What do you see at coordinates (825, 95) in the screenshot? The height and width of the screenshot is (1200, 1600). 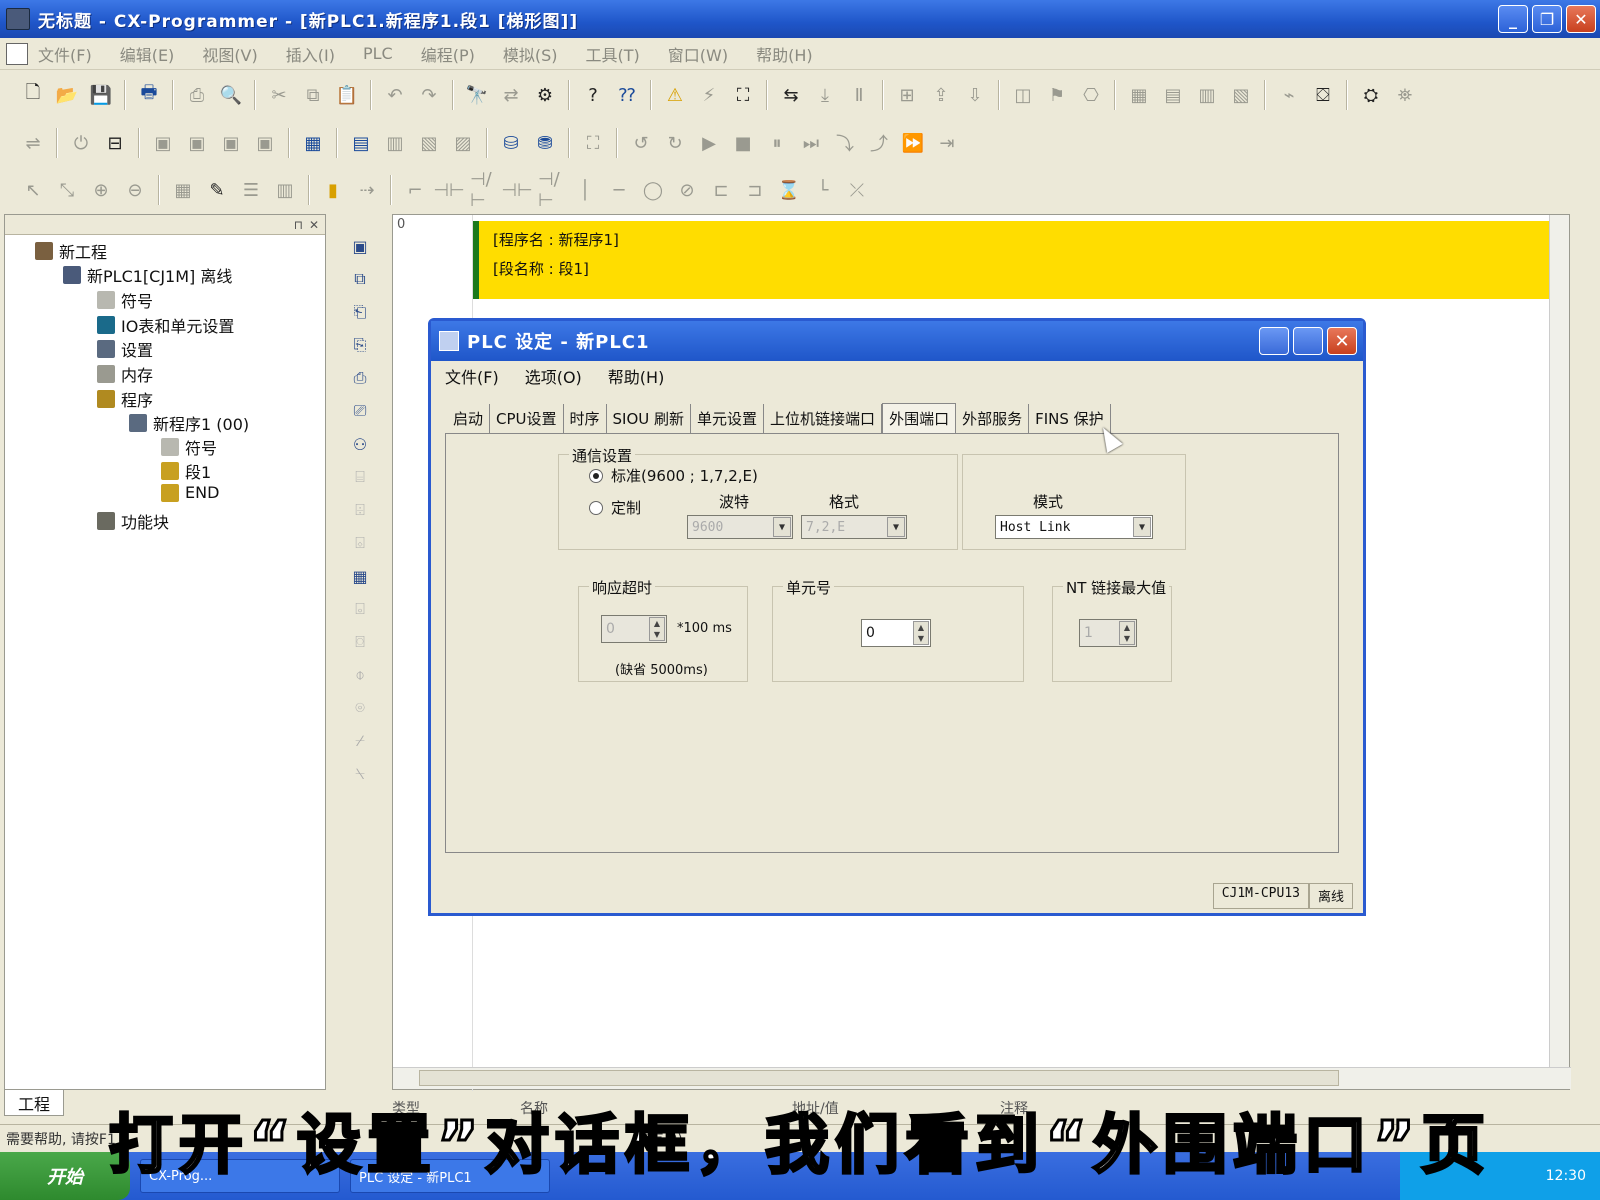 I see `transfer-icon: ⤓` at bounding box center [825, 95].